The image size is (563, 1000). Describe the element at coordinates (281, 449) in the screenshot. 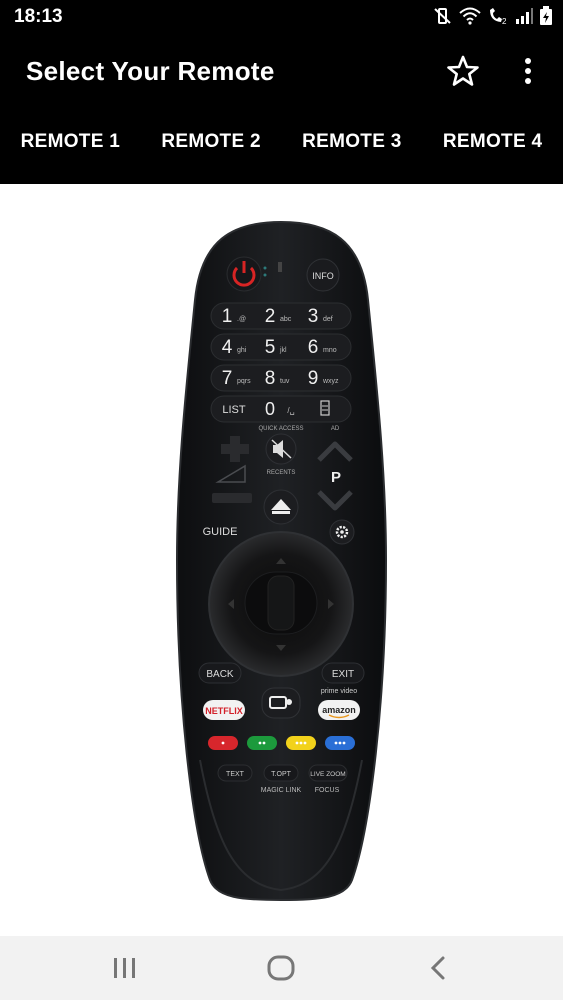

I see `mute-button` at that location.